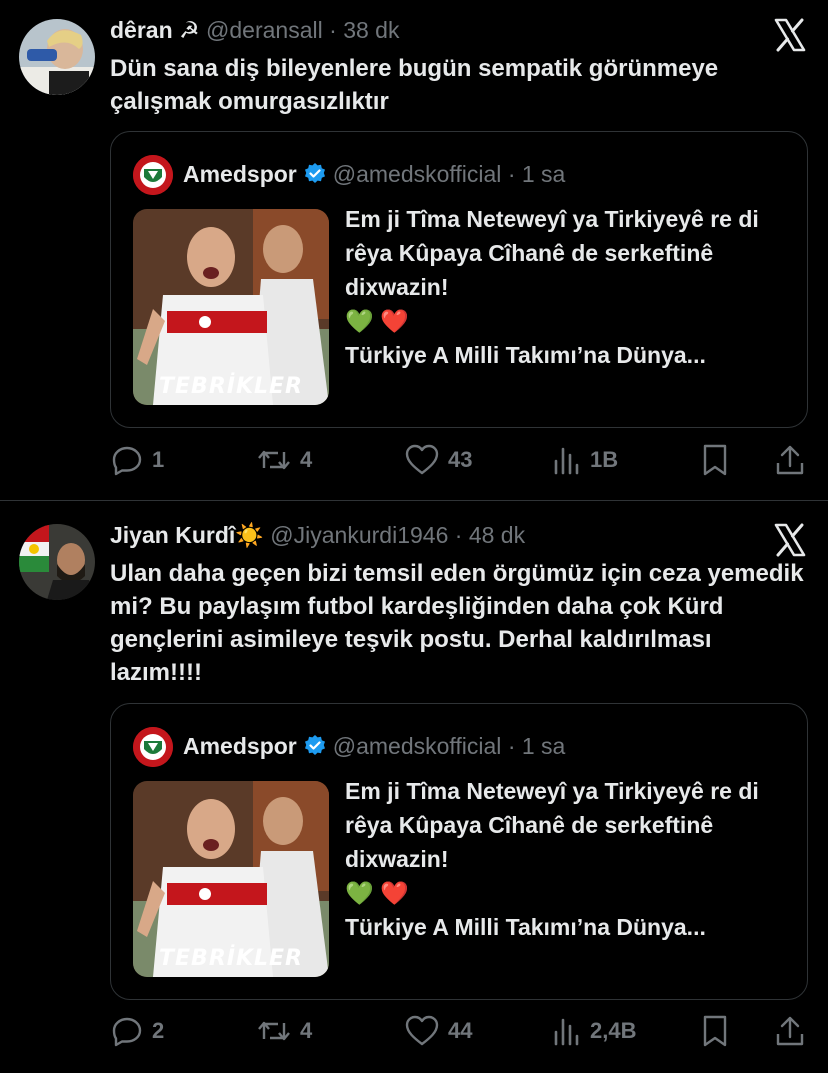 This screenshot has height=1073, width=828. I want to click on author-name: dêran, so click(141, 30).